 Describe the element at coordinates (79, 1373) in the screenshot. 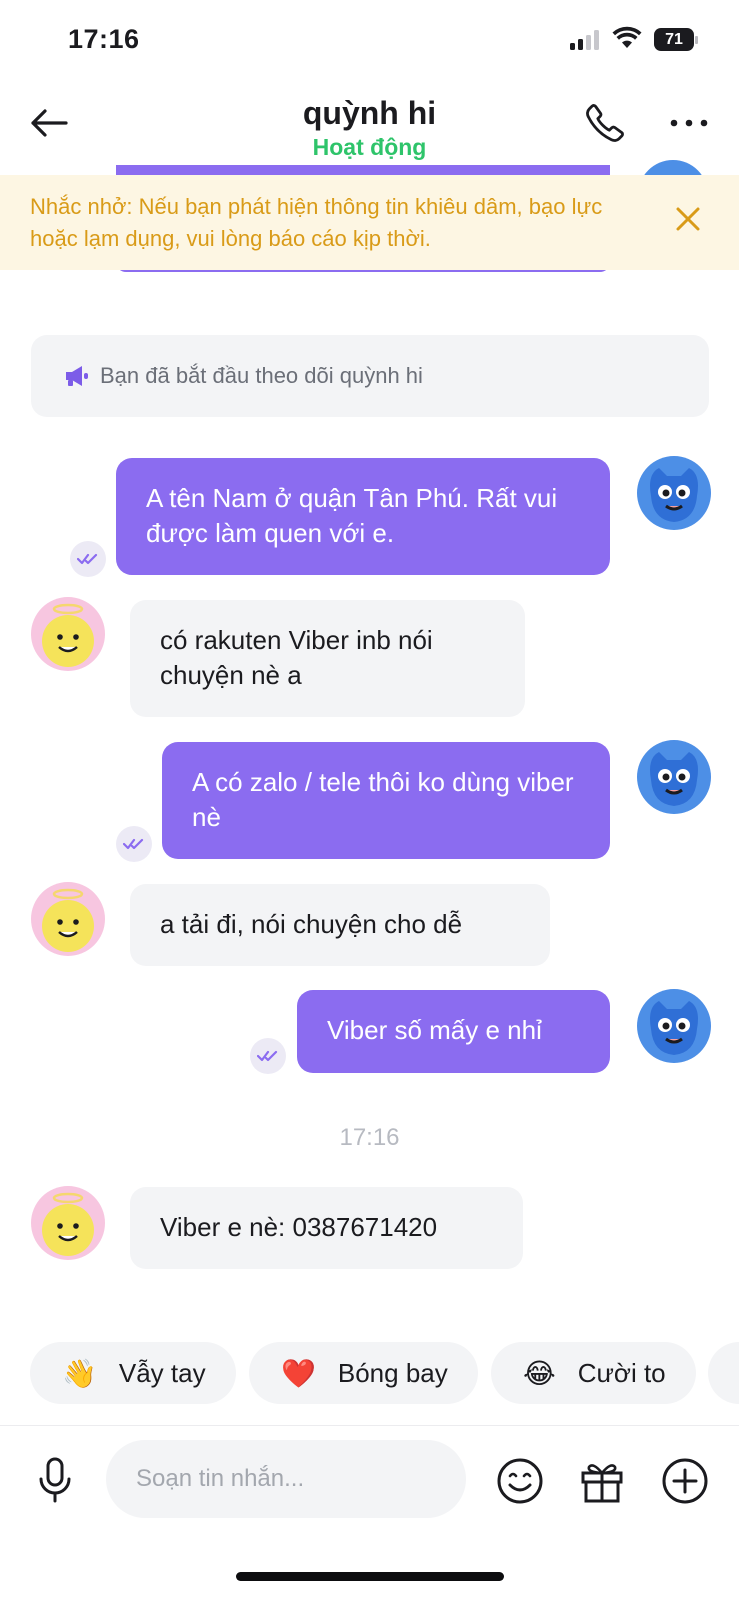

I see `wave-icon: 👋` at that location.